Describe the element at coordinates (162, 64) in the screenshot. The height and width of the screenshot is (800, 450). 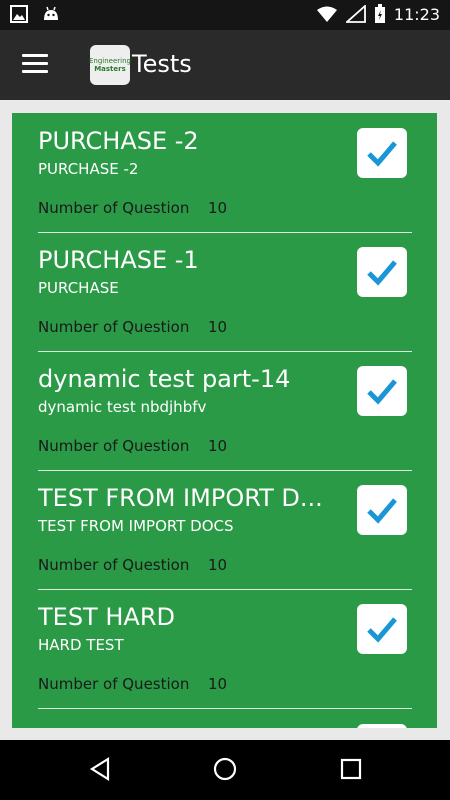
I see `page-title: Tests` at that location.